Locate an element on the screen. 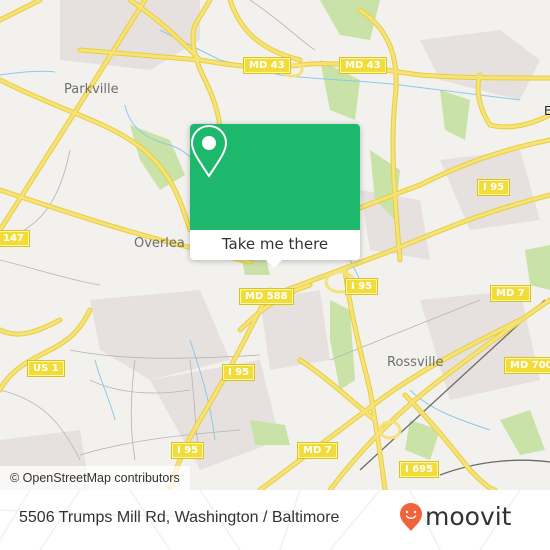 This screenshot has width=550, height=550. popup-pointer is located at coordinates (274, 264).